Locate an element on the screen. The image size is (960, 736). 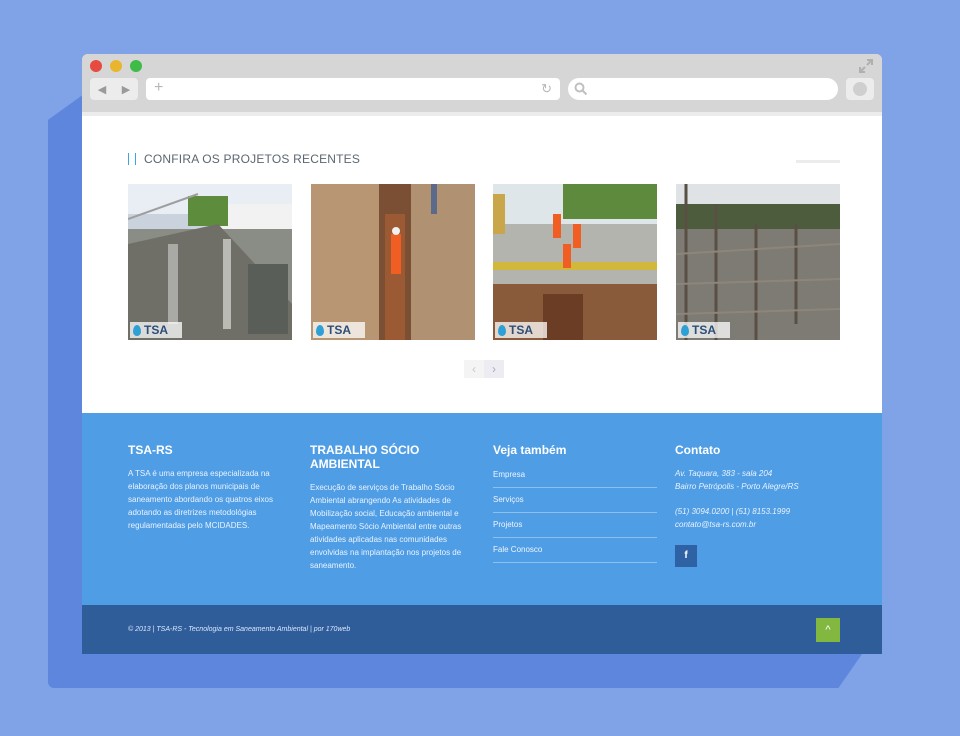
footer-links-list: Empresa Serviços Projetos Fale Conosco is located at coordinates (576, 515).